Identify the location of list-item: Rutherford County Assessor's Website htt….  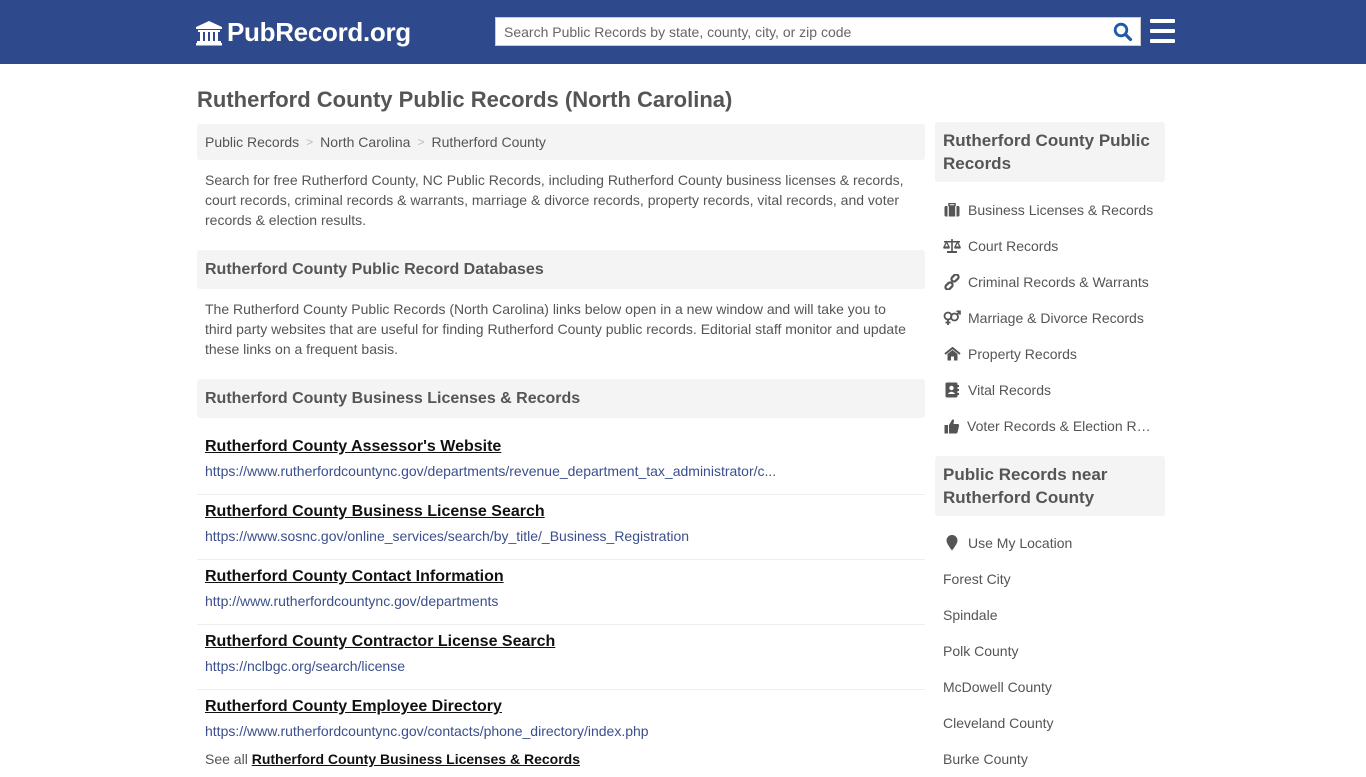
(561, 462).